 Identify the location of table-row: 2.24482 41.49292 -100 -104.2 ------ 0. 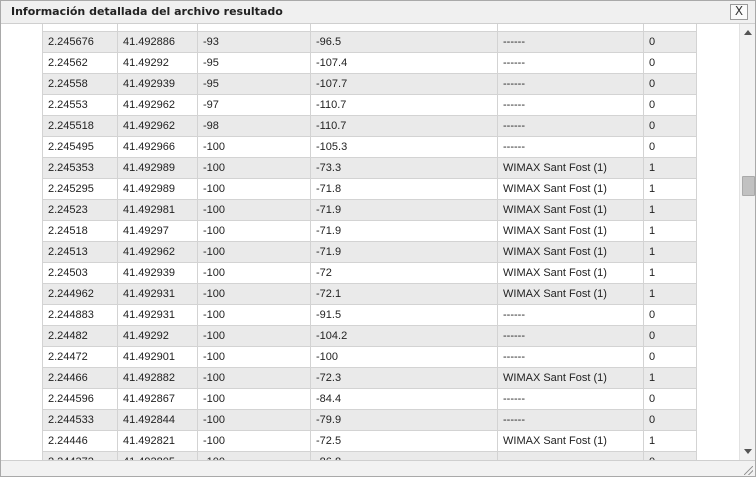
(369, 336).